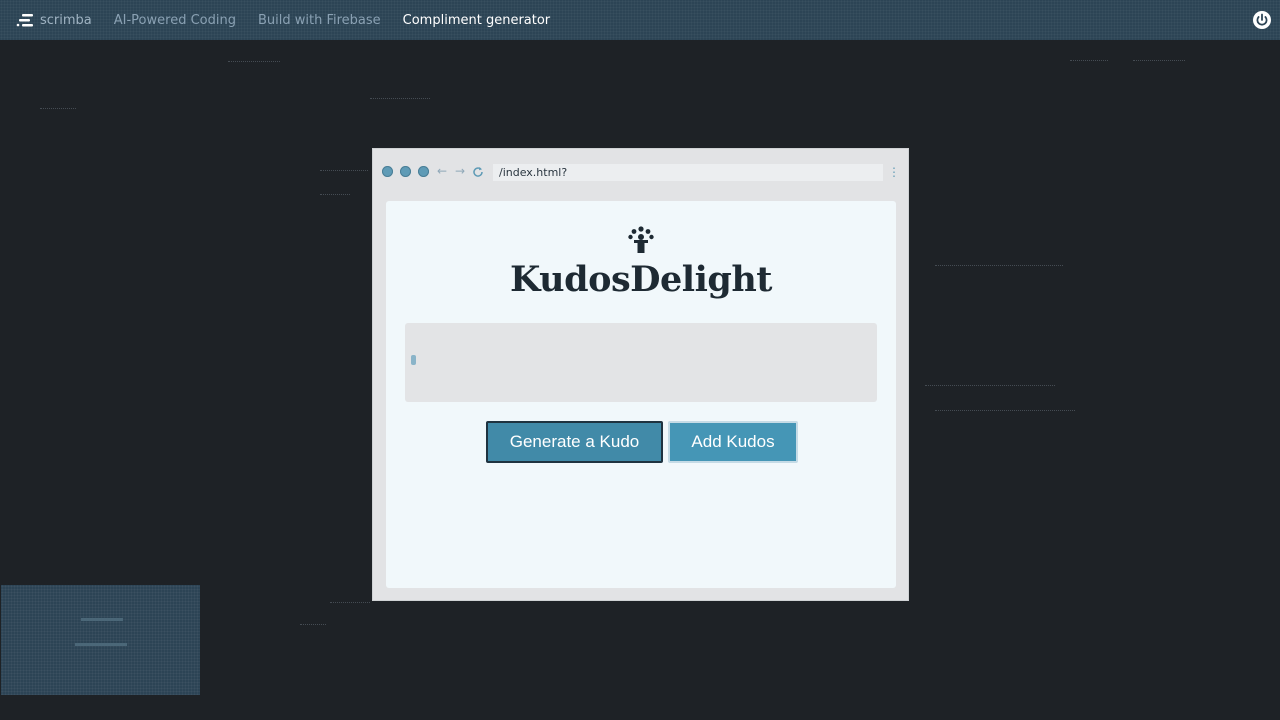 This screenshot has height=720, width=1280. Describe the element at coordinates (460, 171) in the screenshot. I see `forward-arrow-icon: →` at that location.